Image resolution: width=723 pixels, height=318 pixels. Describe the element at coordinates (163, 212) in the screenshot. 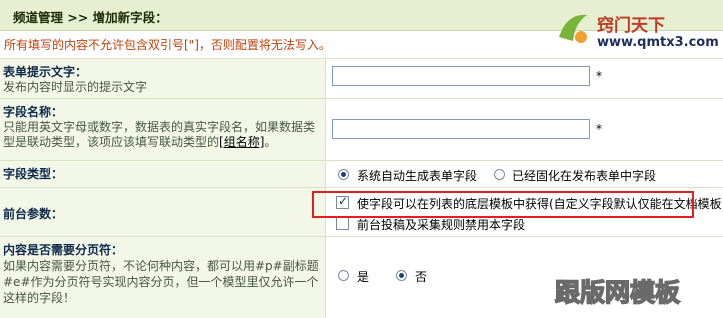

I see `label-cell: 前台参数：` at that location.